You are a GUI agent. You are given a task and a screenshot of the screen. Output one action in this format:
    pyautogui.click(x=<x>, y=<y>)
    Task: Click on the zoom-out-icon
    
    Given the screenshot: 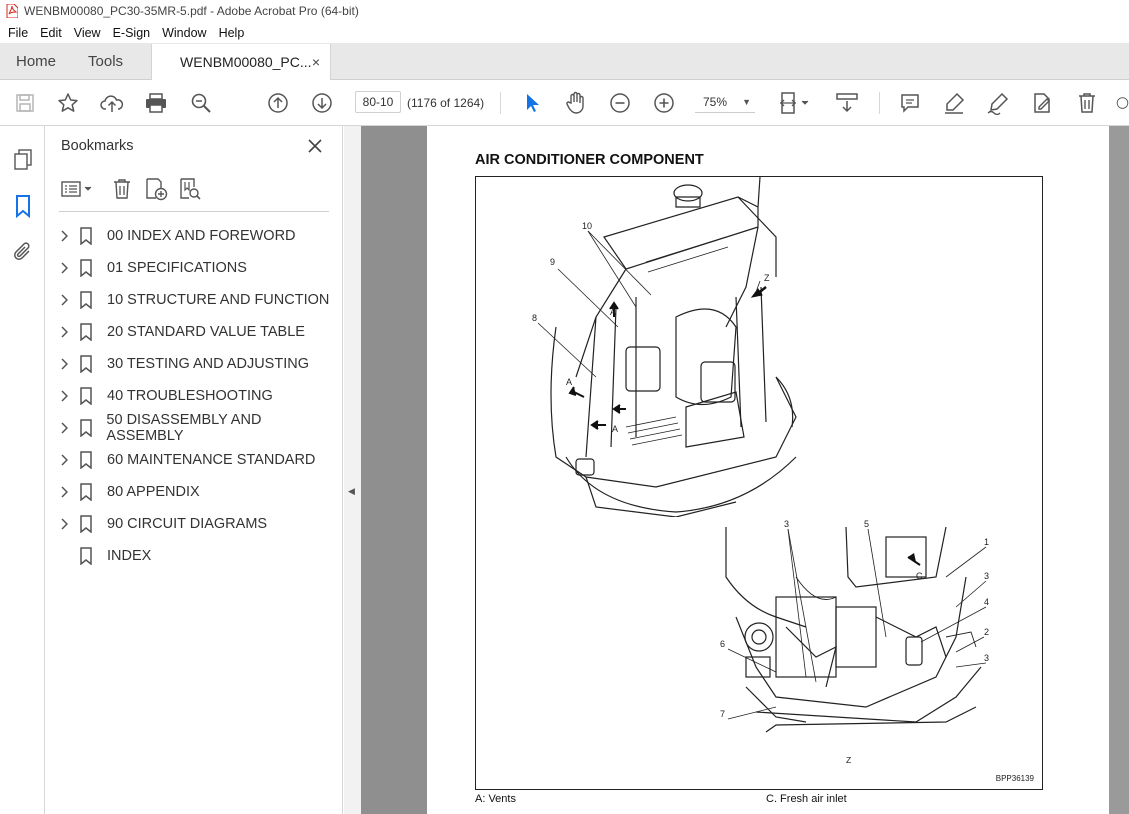 What is the action you would take?
    pyautogui.click(x=620, y=103)
    